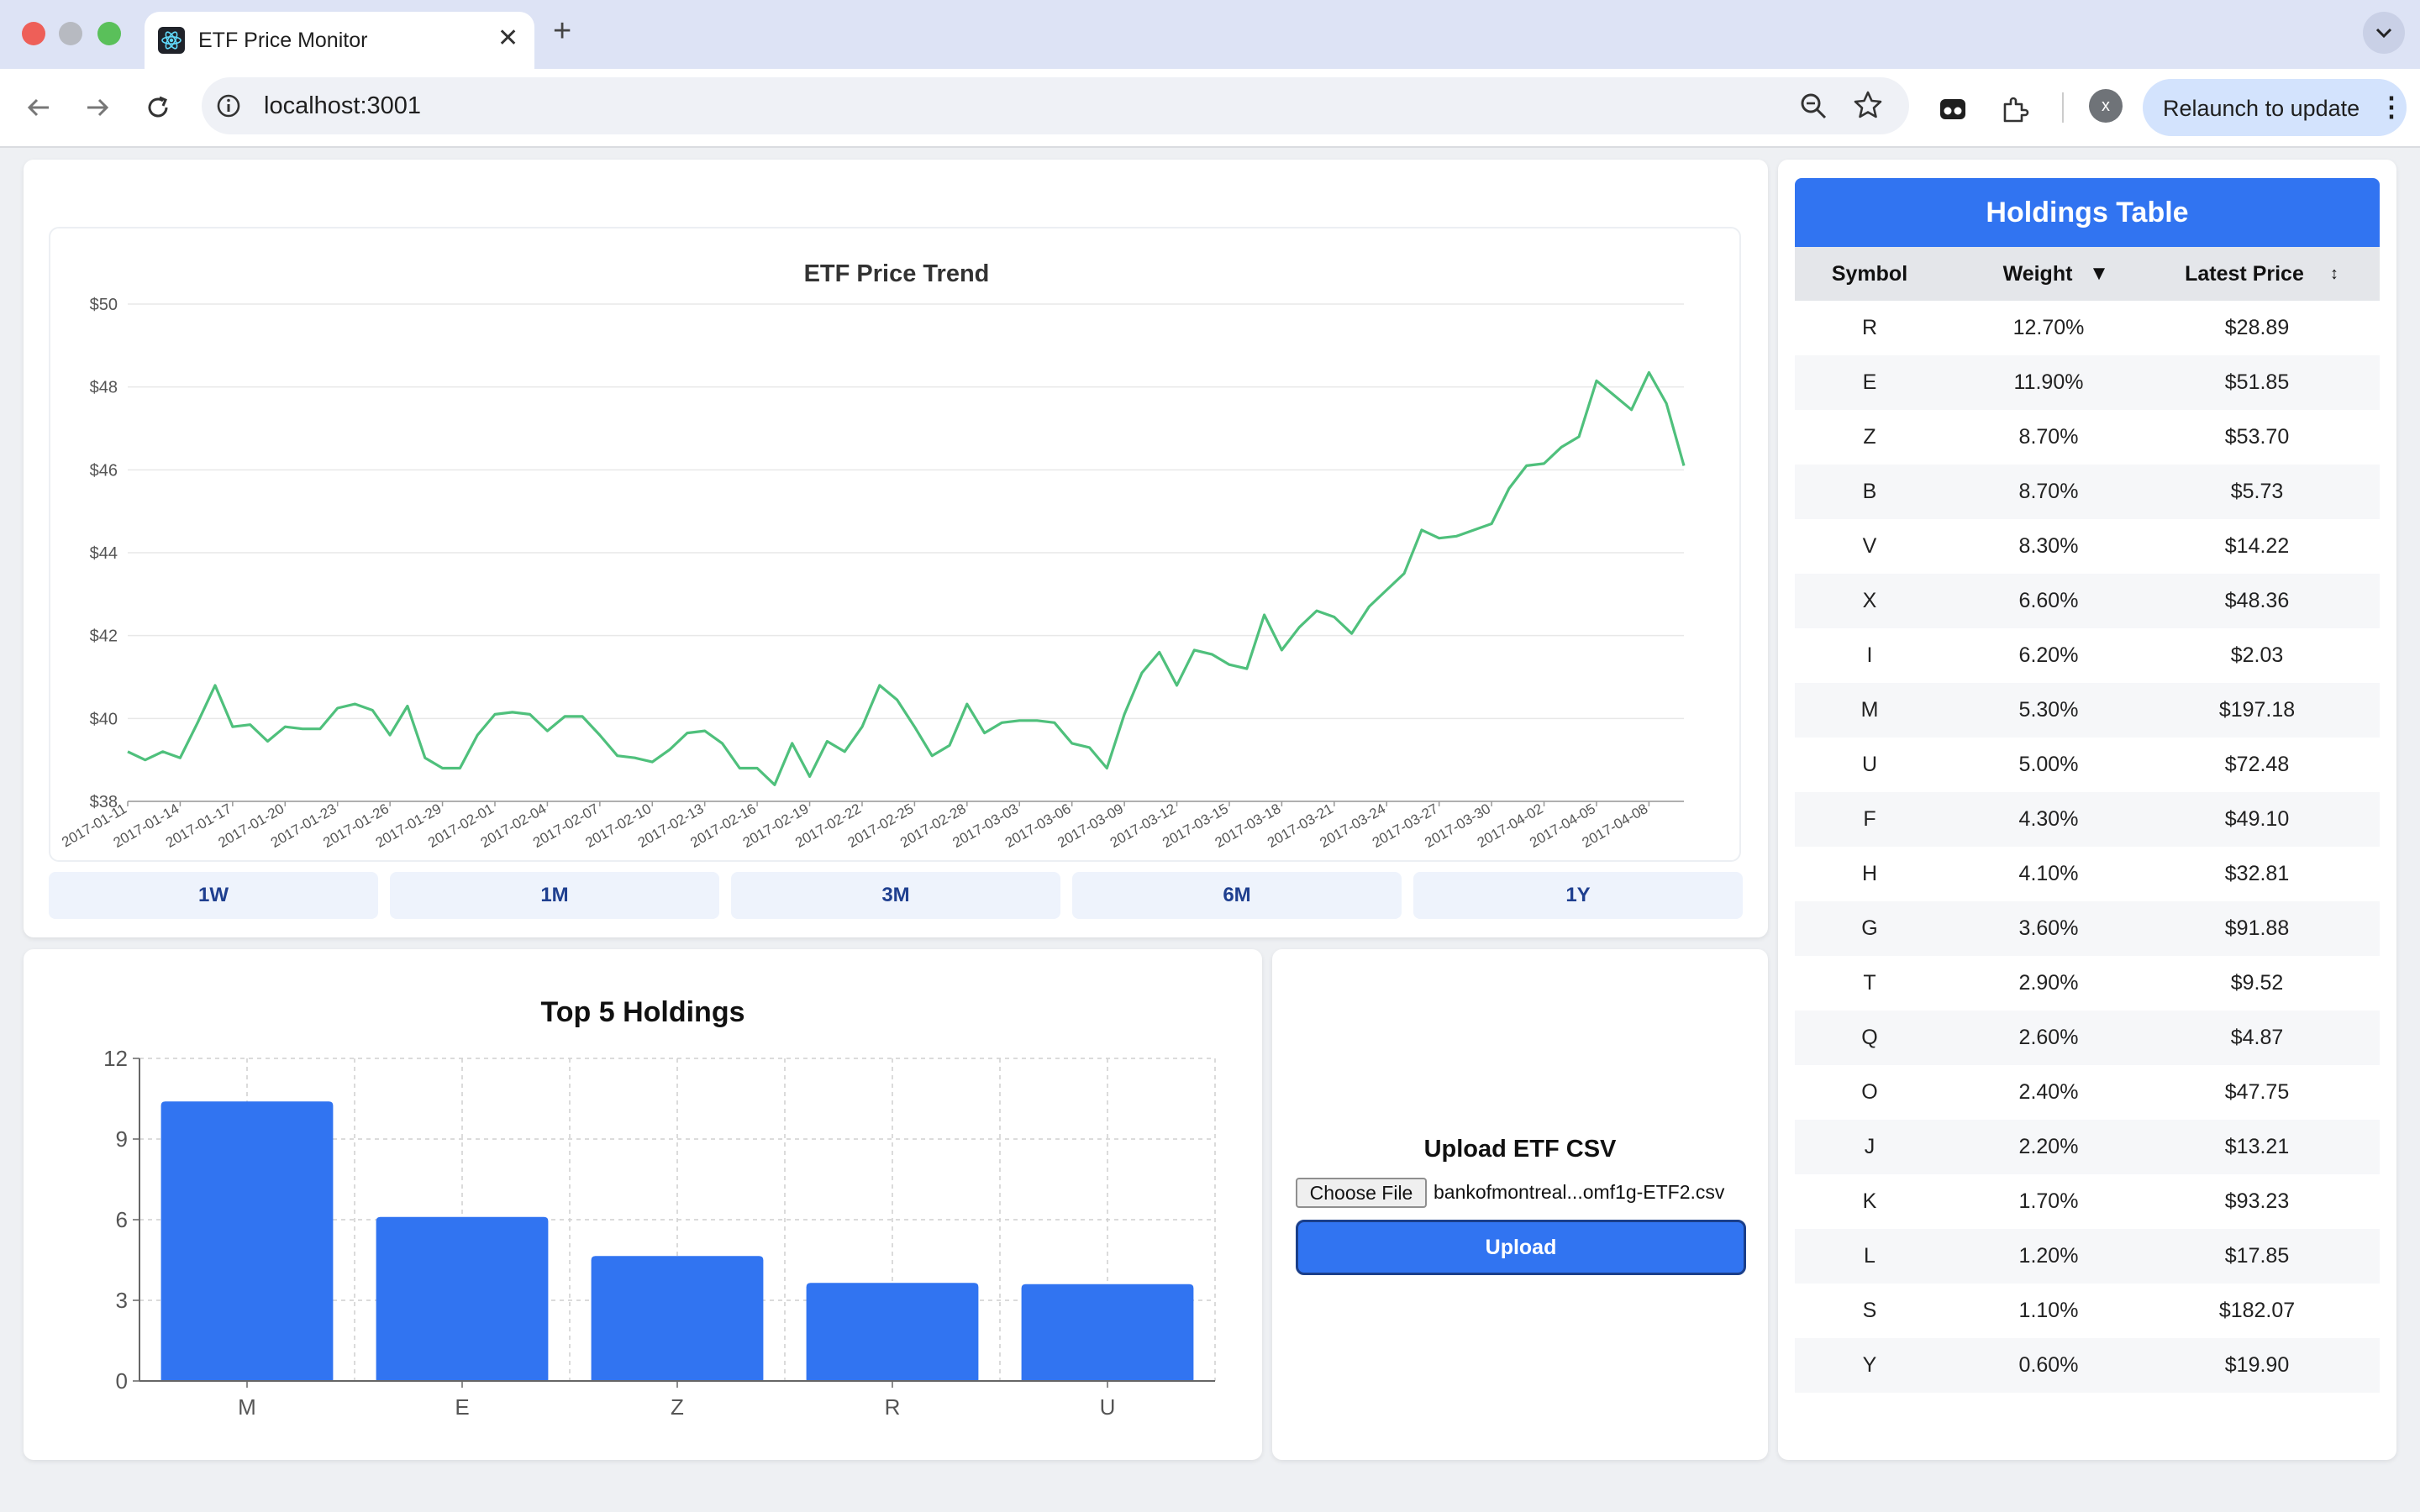  I want to click on extensions-puzzle-icon, so click(2015, 109).